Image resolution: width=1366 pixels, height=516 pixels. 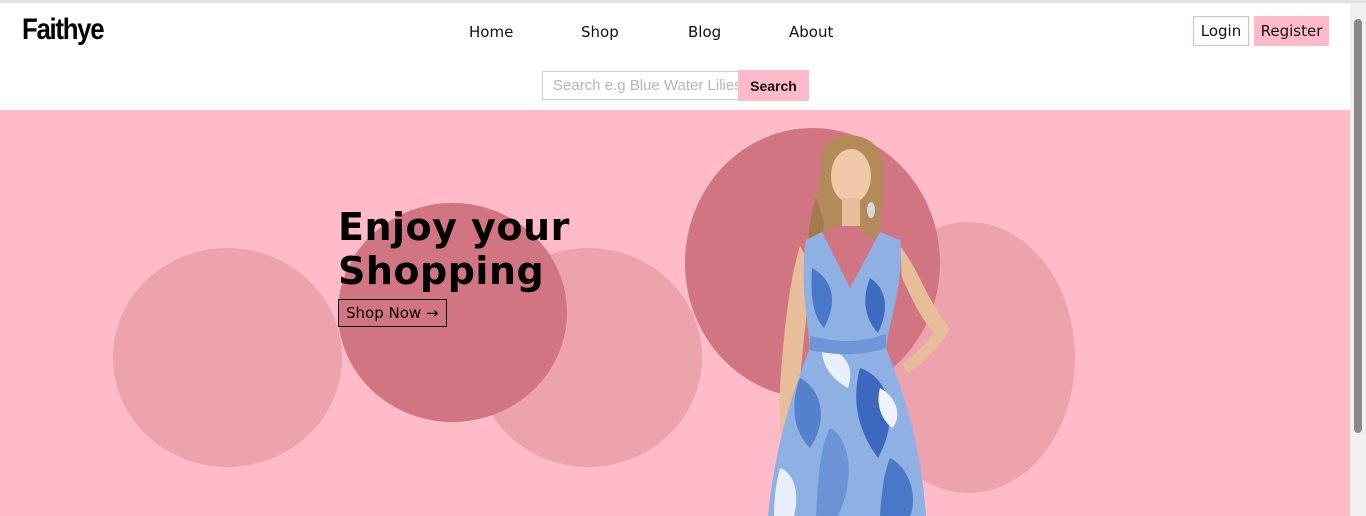 What do you see at coordinates (600, 32) in the screenshot?
I see `nav-shop: Shop` at bounding box center [600, 32].